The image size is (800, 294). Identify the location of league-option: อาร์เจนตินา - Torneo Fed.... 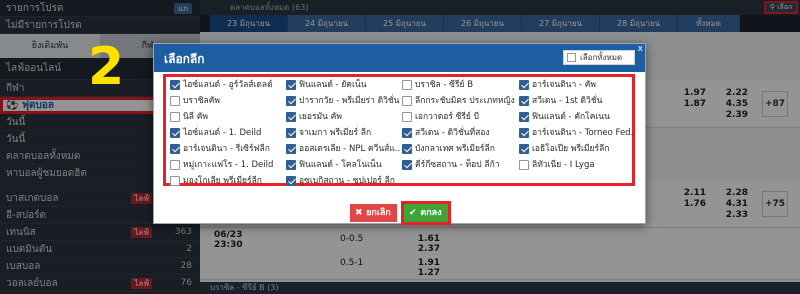
(576, 133).